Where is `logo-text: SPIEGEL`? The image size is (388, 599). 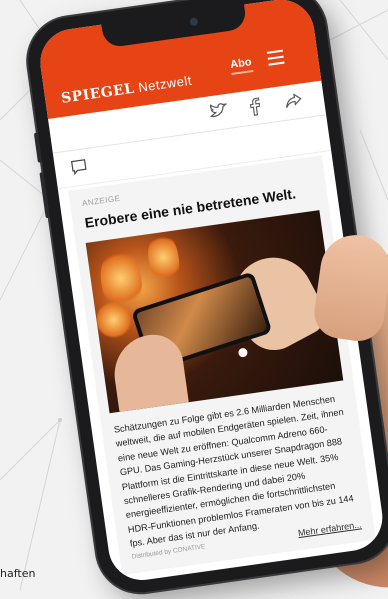 logo-text: SPIEGEL is located at coordinates (98, 93).